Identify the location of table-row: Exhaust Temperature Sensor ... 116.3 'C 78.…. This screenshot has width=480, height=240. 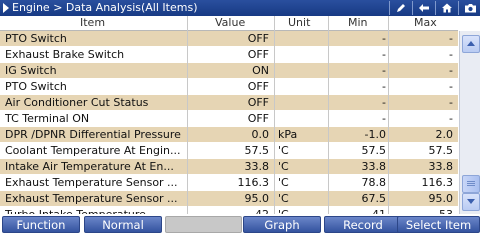
(229, 183).